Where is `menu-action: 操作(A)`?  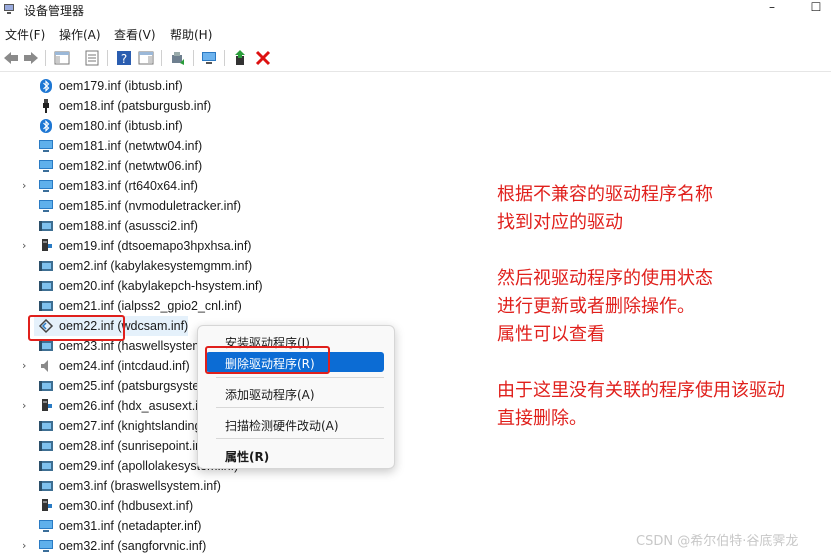
menu-action: 操作(A) is located at coordinates (80, 34).